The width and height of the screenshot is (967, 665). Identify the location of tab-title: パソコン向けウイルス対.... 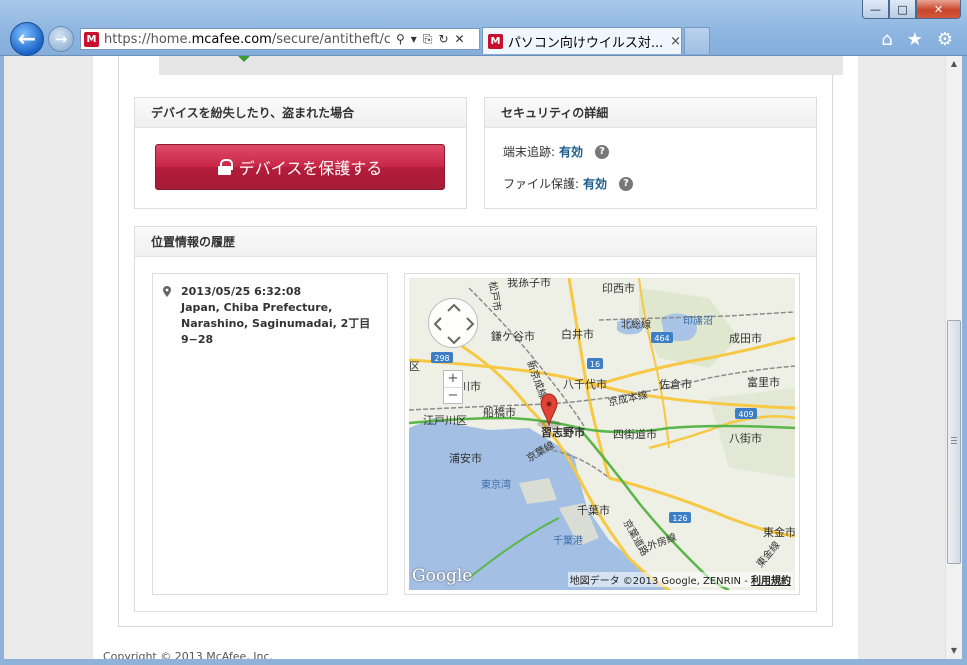
(585, 43).